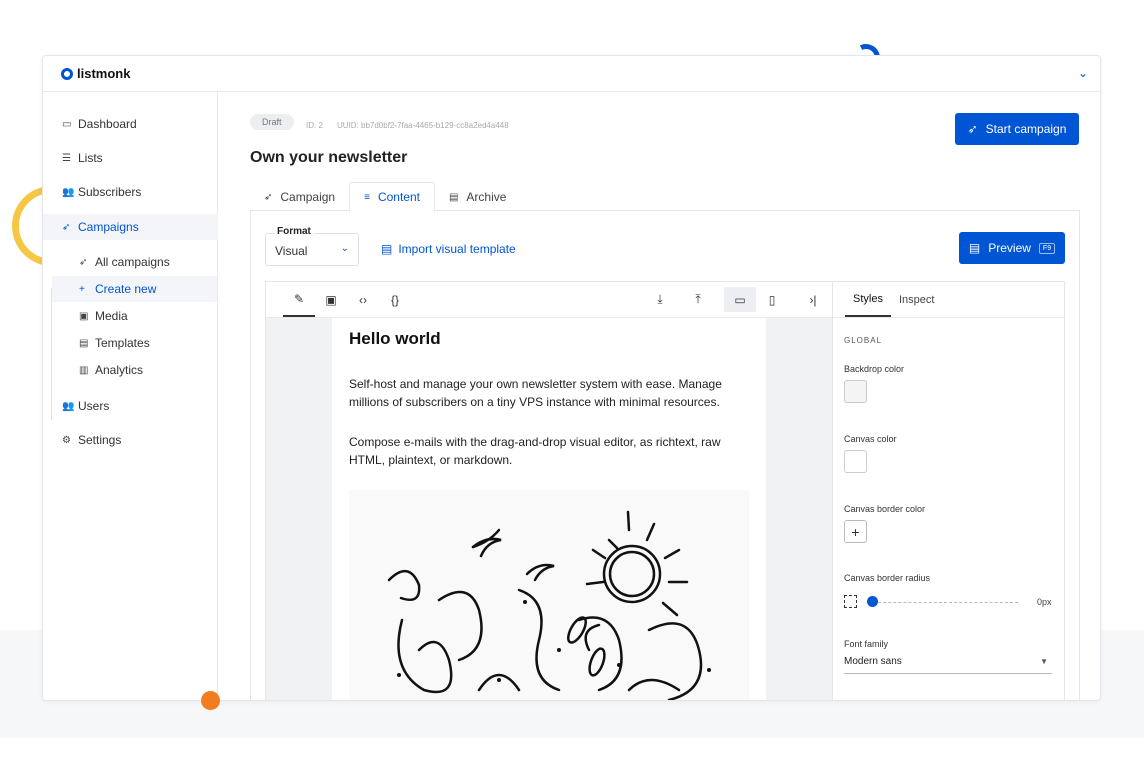 Image resolution: width=1144 pixels, height=758 pixels. Describe the element at coordinates (111, 316) in the screenshot. I see `sidebar-item-label: Media` at that location.